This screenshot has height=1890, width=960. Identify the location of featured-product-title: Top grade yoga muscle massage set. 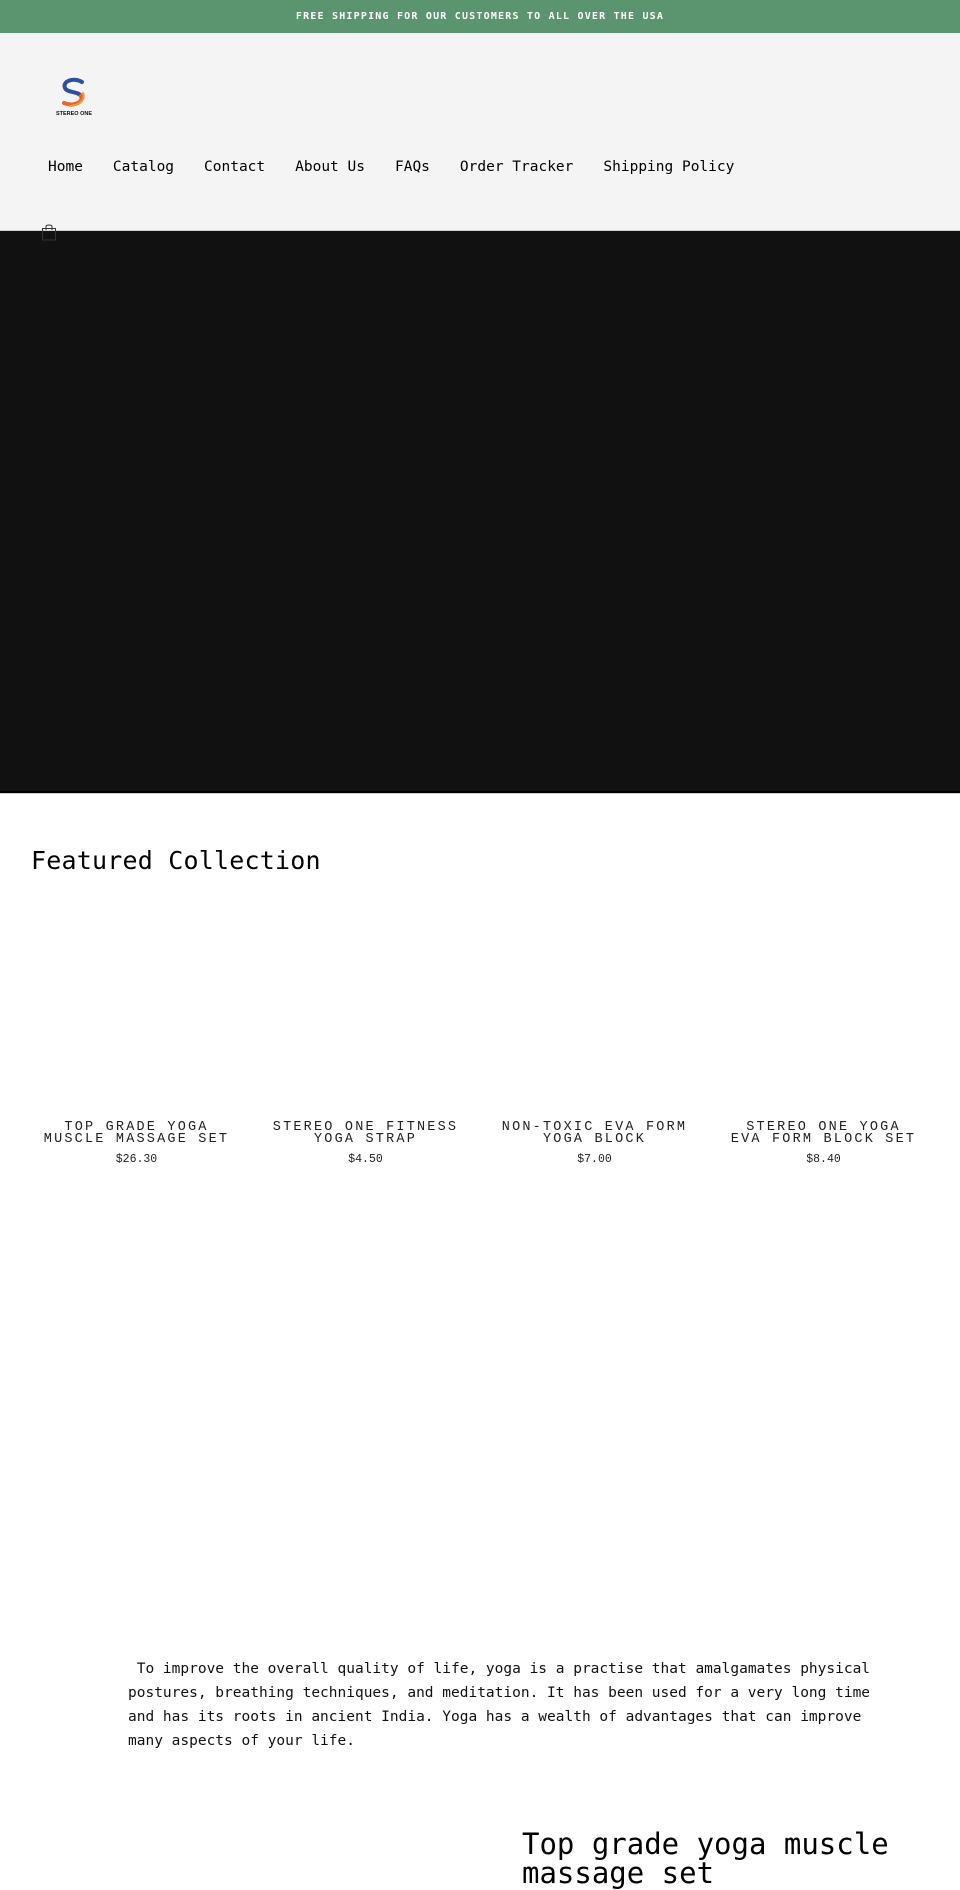
(732, 1859).